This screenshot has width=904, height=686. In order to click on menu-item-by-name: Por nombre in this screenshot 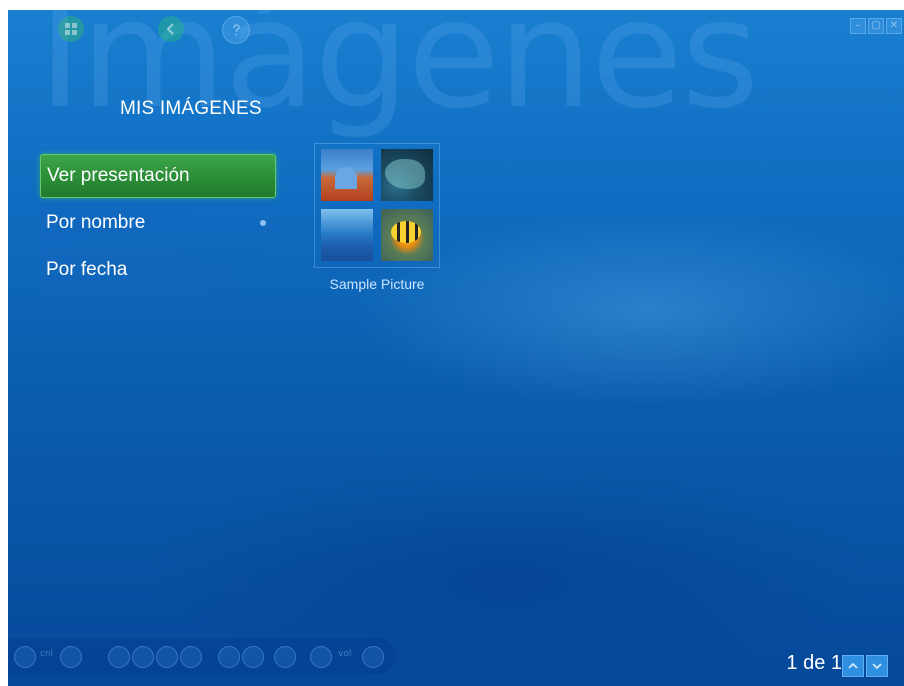, I will do `click(158, 223)`.